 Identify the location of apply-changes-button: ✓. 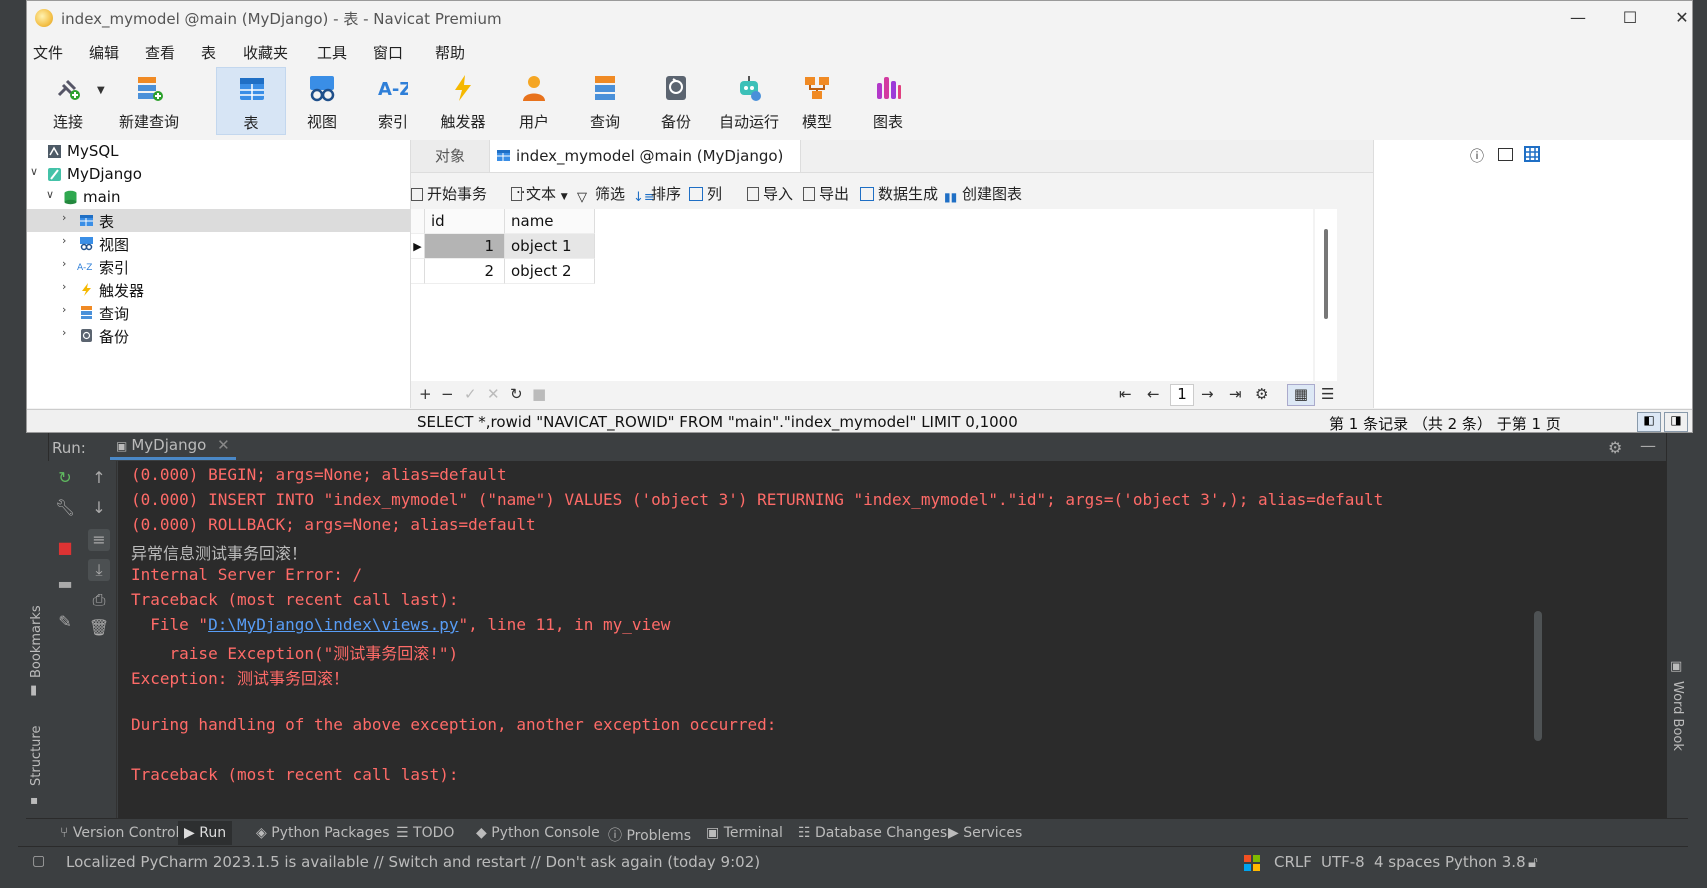
(470, 394).